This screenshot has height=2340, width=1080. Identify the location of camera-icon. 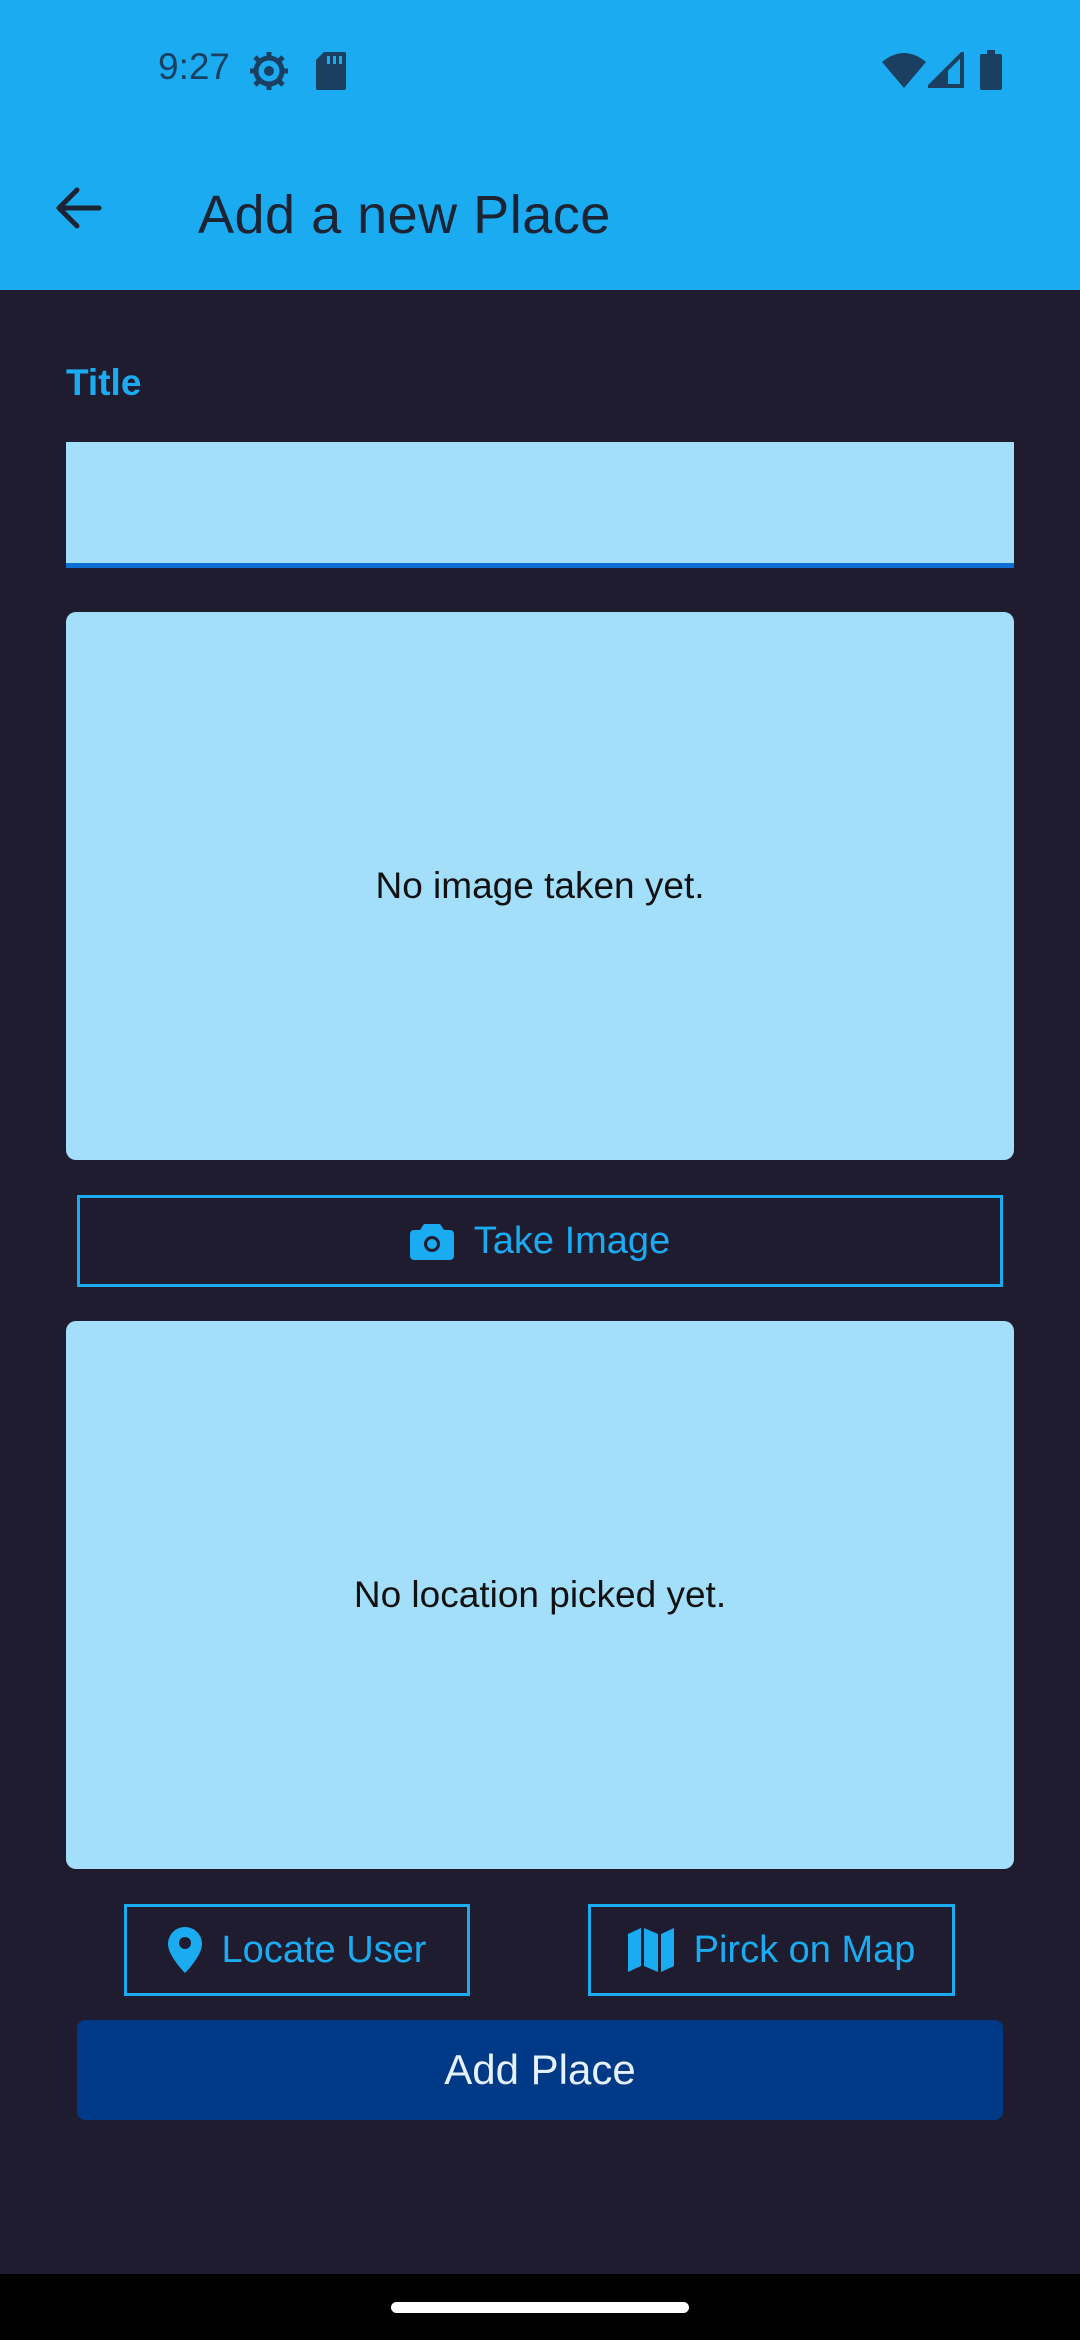
(431, 1241).